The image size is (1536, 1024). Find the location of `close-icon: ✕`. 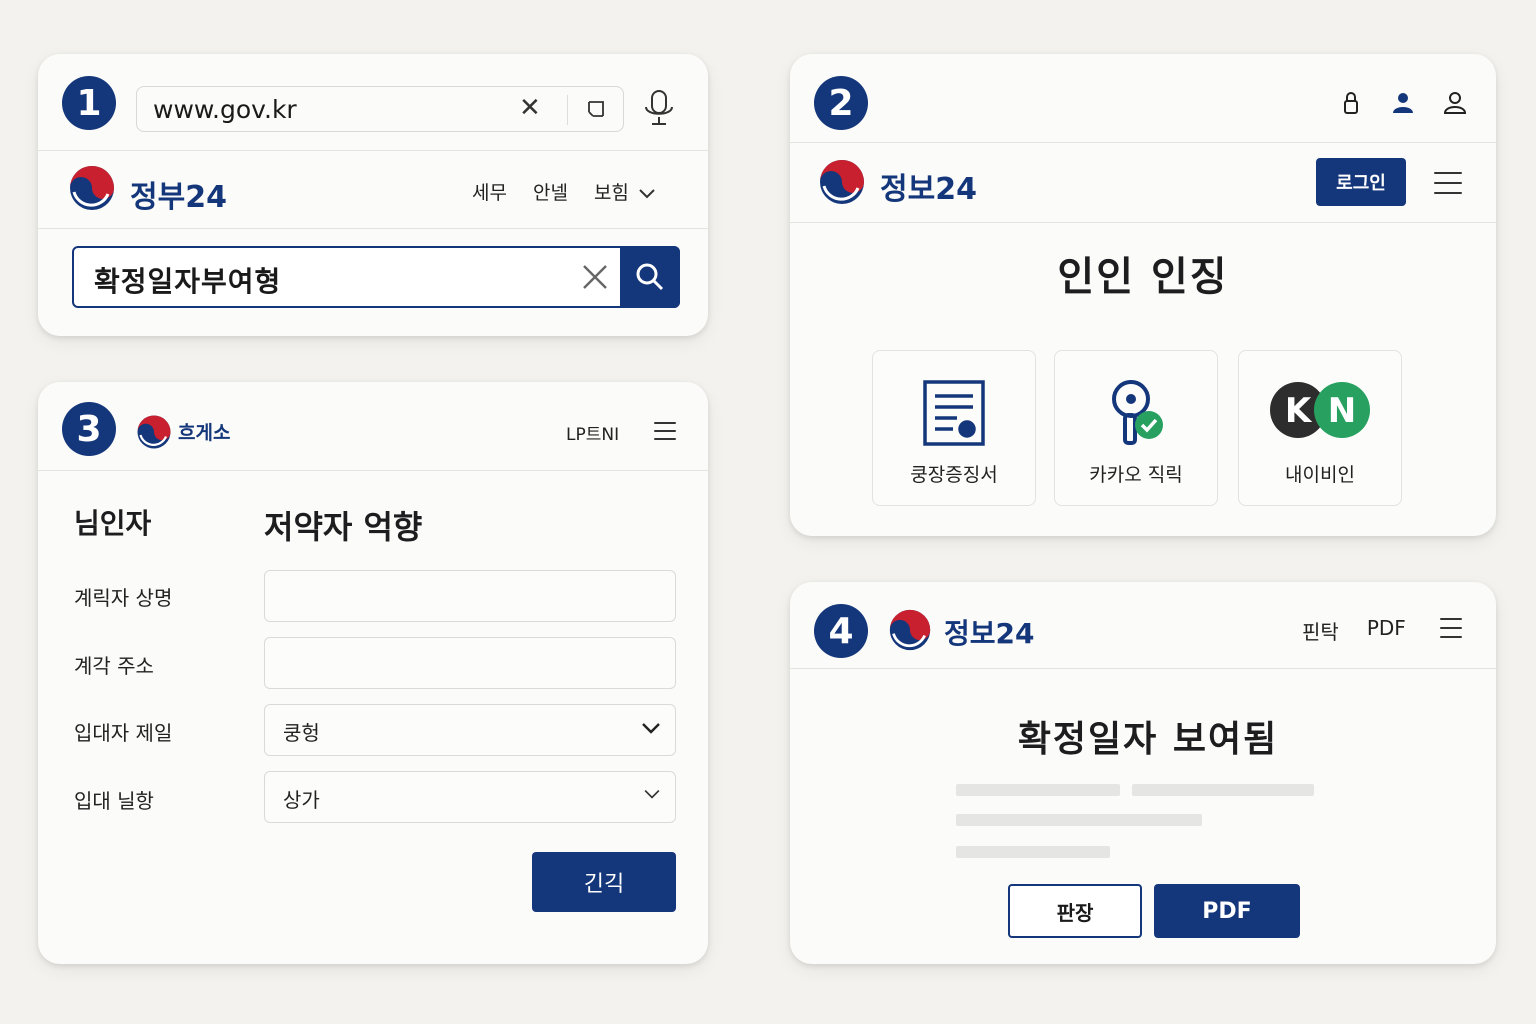

close-icon: ✕ is located at coordinates (530, 108).